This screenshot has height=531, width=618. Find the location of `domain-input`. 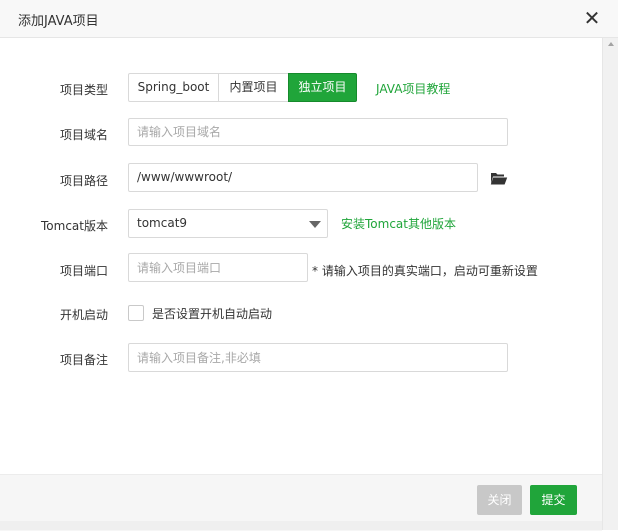

domain-input is located at coordinates (318, 132).